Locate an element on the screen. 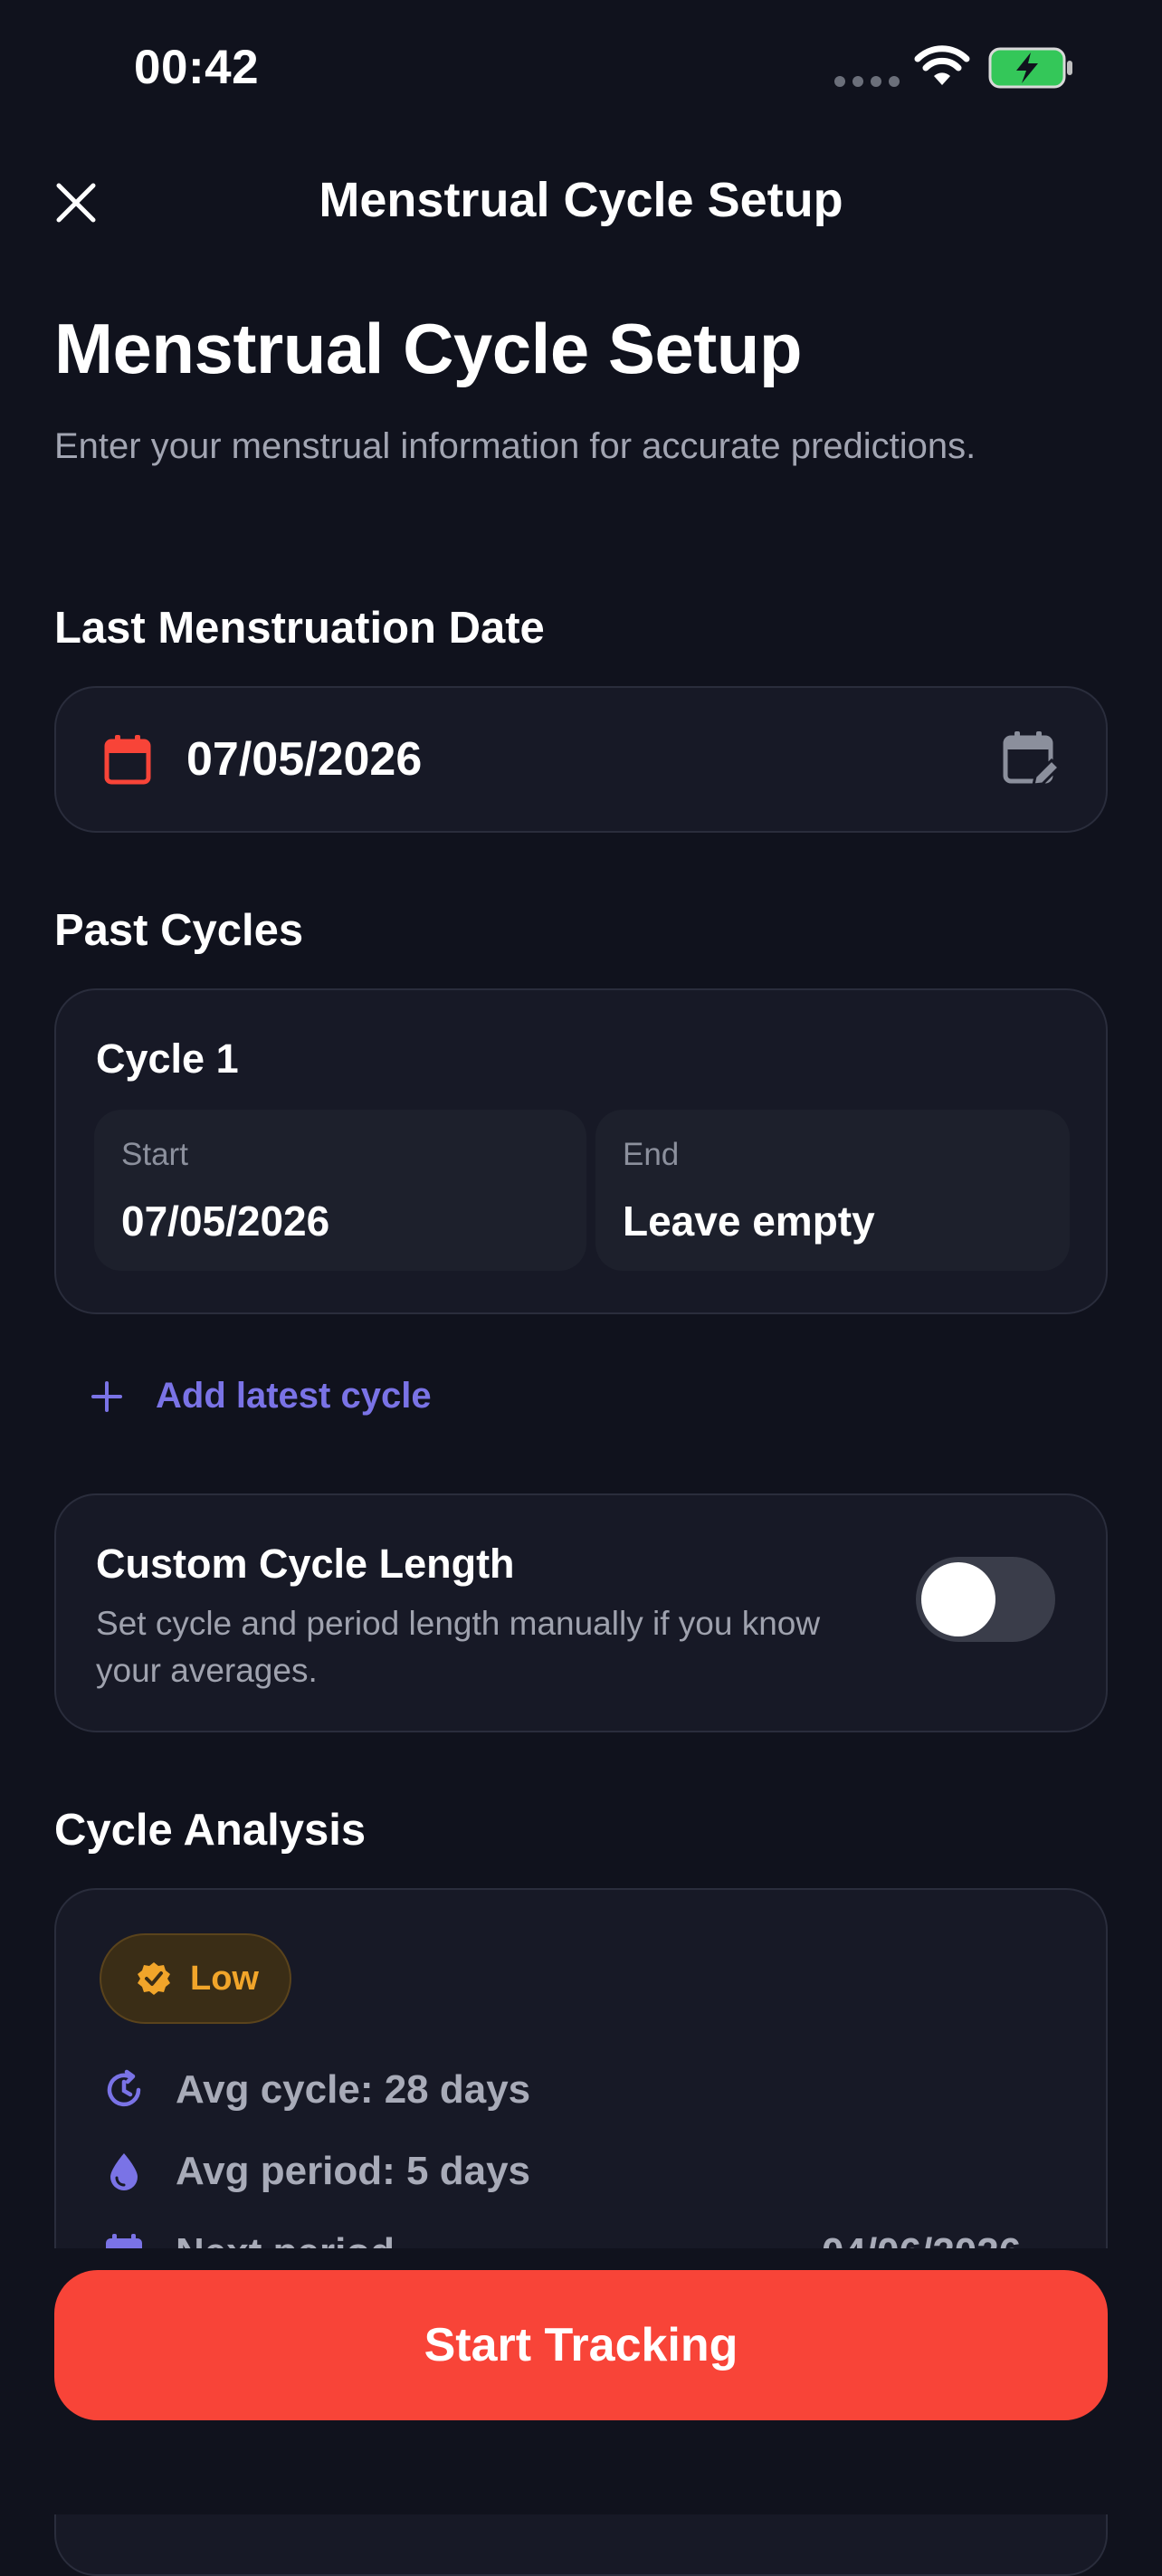 This screenshot has width=1162, height=2576. cycle-history-icon is located at coordinates (124, 2088).